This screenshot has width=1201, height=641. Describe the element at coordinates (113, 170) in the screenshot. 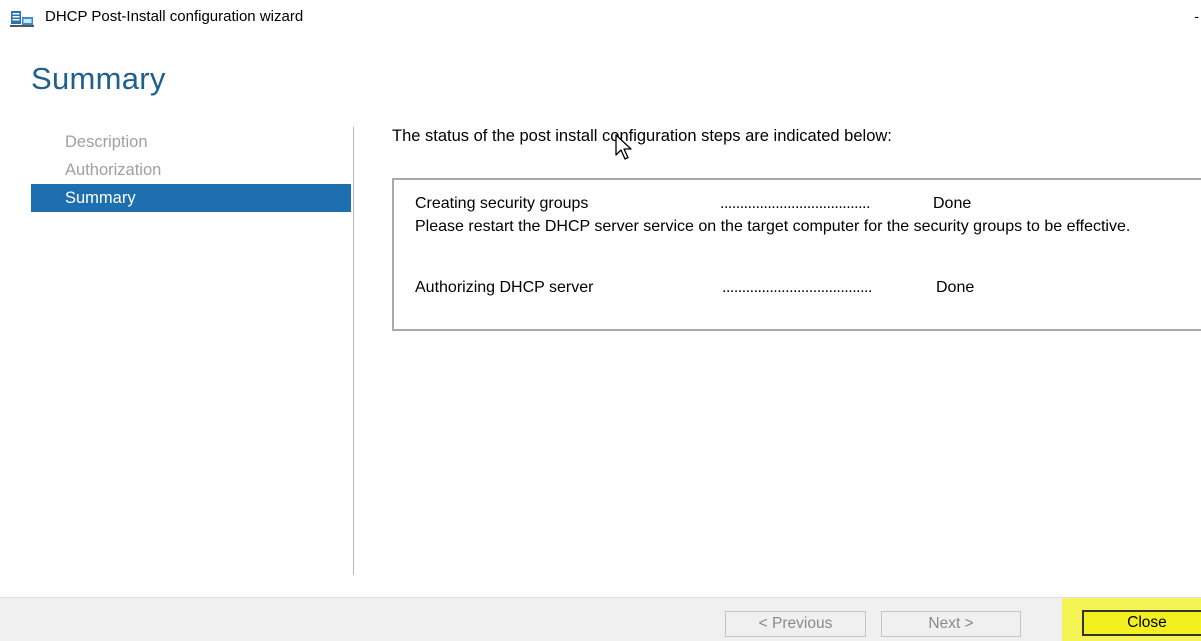

I see `nav-item-authorization: Authorization` at that location.